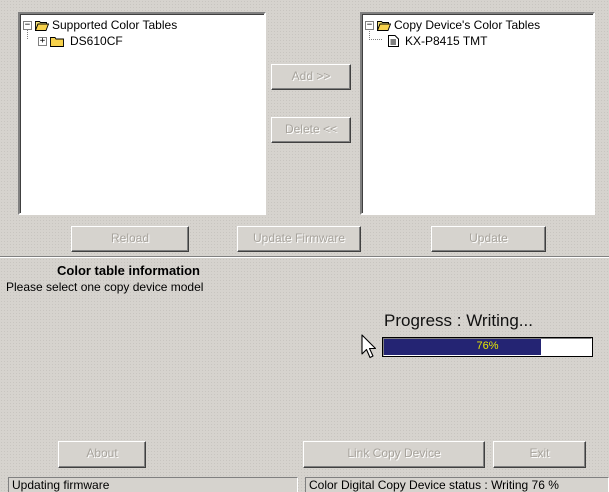  I want to click on color-table-info-message: Please select one copy device model, so click(105, 287).